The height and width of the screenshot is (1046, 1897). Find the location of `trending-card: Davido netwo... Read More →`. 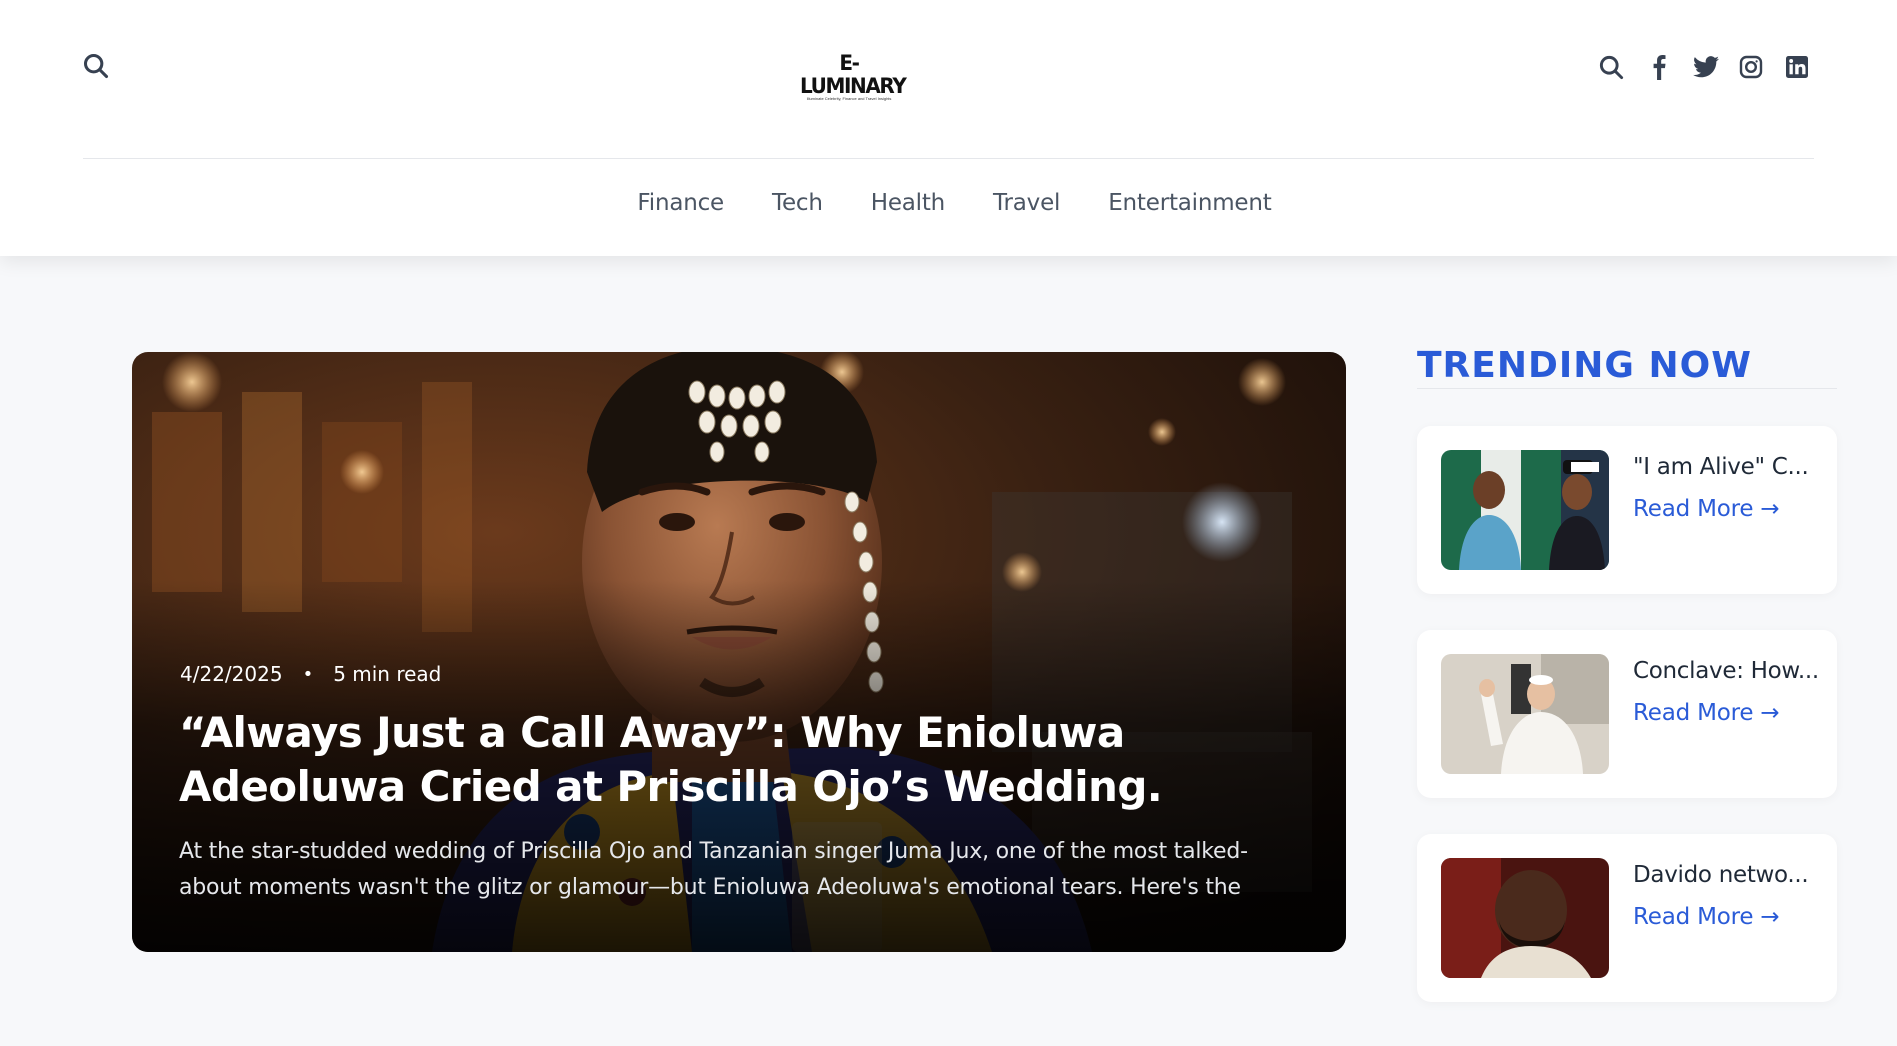

trending-card: Davido netwo... Read More → is located at coordinates (1627, 918).